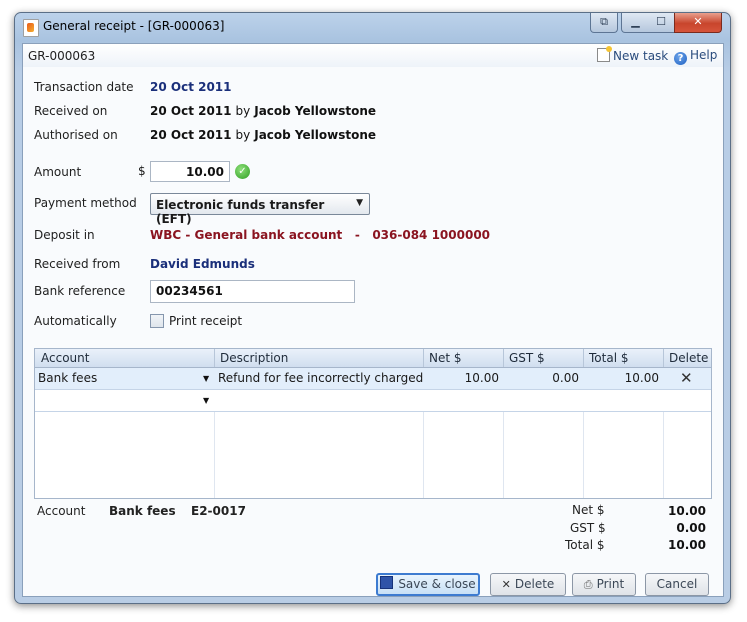 Image resolution: width=747 pixels, height=622 pixels. I want to click on row-net: 10.00, so click(463, 378).